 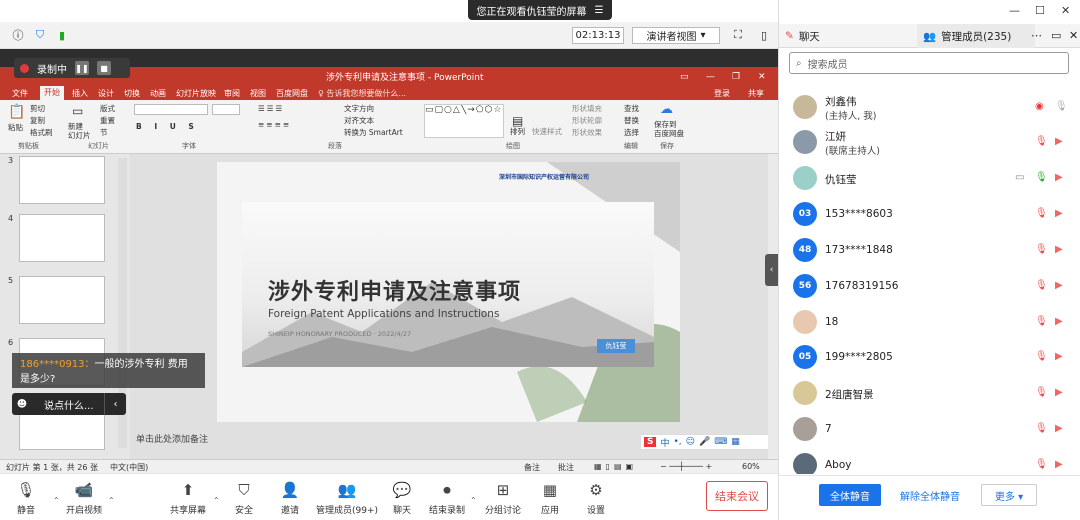 I want to click on format-painter-button: 格式刷, so click(x=41, y=132).